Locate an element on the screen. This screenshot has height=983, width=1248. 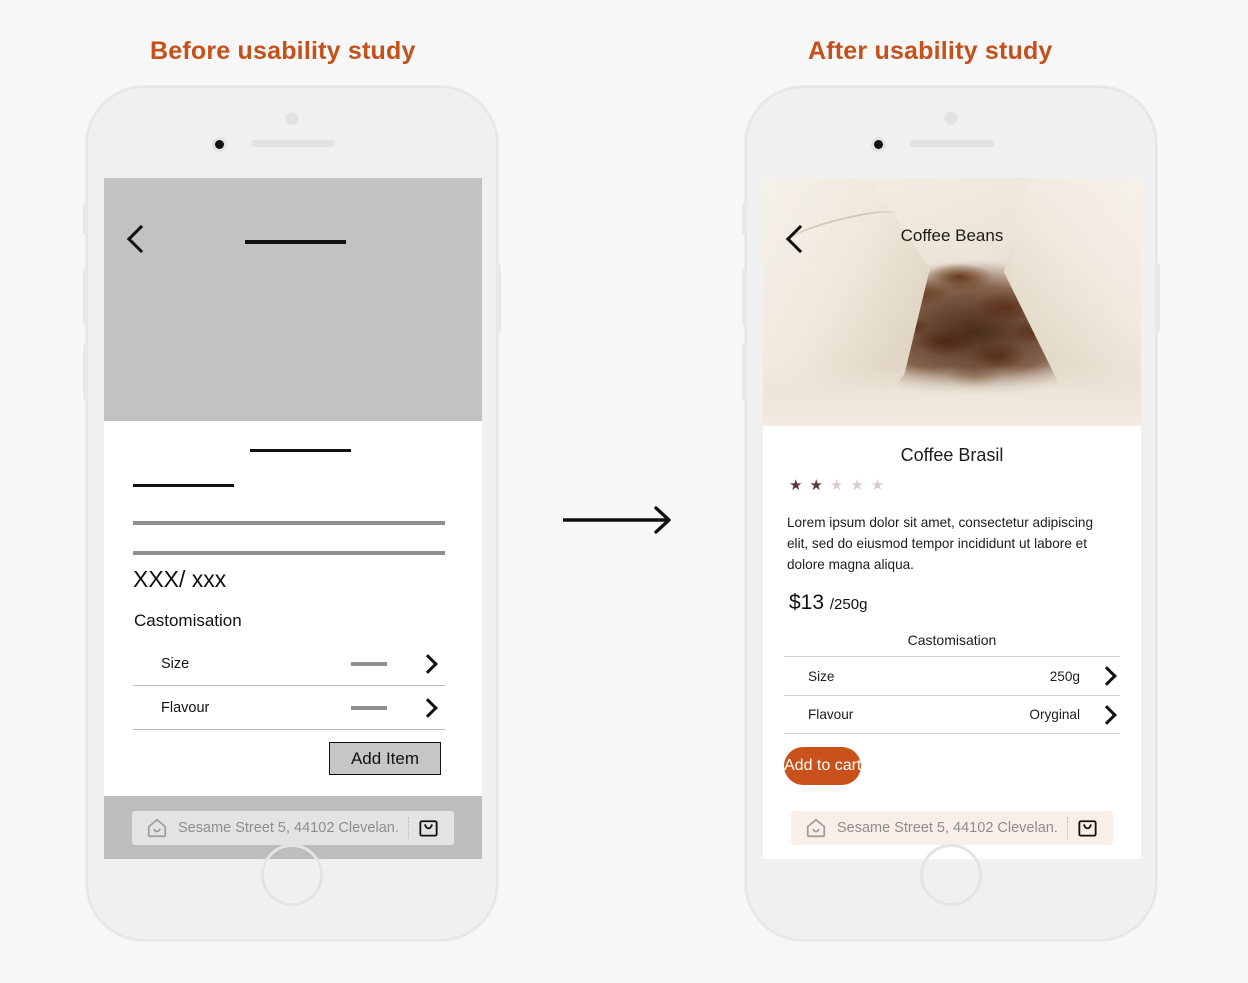
before-option-label: Flavour is located at coordinates (185, 707).